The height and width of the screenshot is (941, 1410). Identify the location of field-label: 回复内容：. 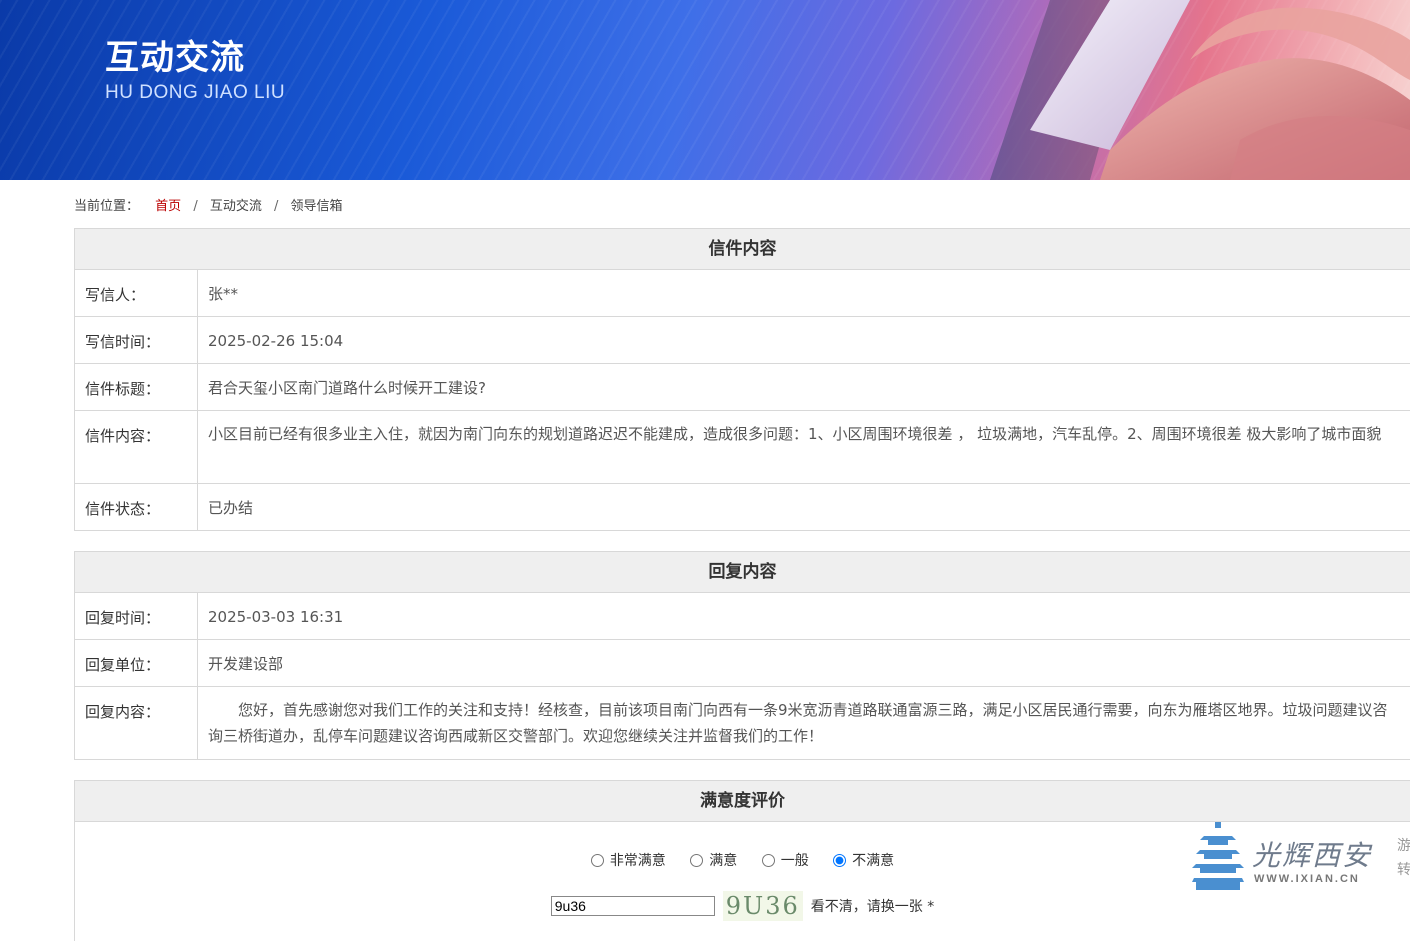
(136, 723).